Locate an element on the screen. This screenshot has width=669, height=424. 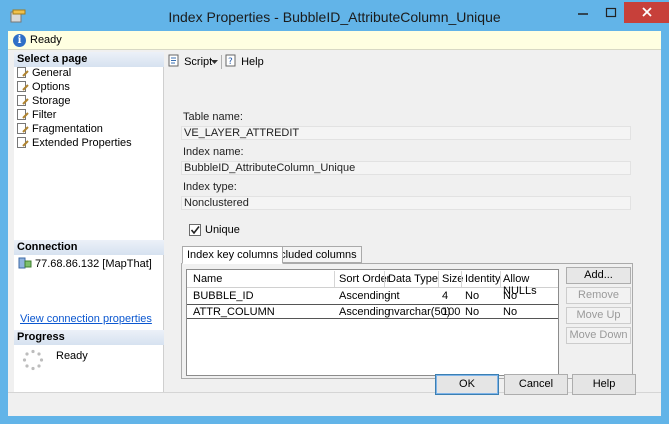
page-item-filter: Filter is located at coordinates (36, 115).